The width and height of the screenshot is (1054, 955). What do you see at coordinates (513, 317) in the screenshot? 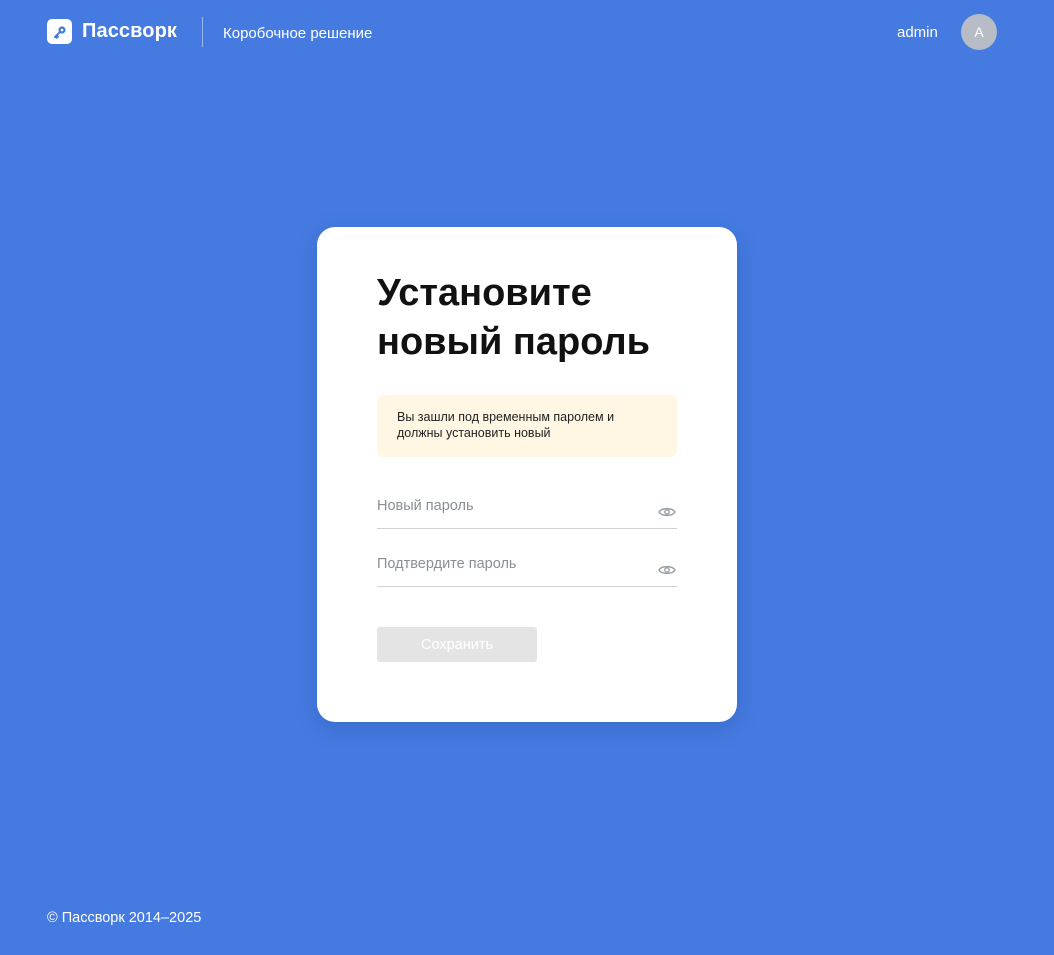
I see `page-title: Установите новый пароль` at bounding box center [513, 317].